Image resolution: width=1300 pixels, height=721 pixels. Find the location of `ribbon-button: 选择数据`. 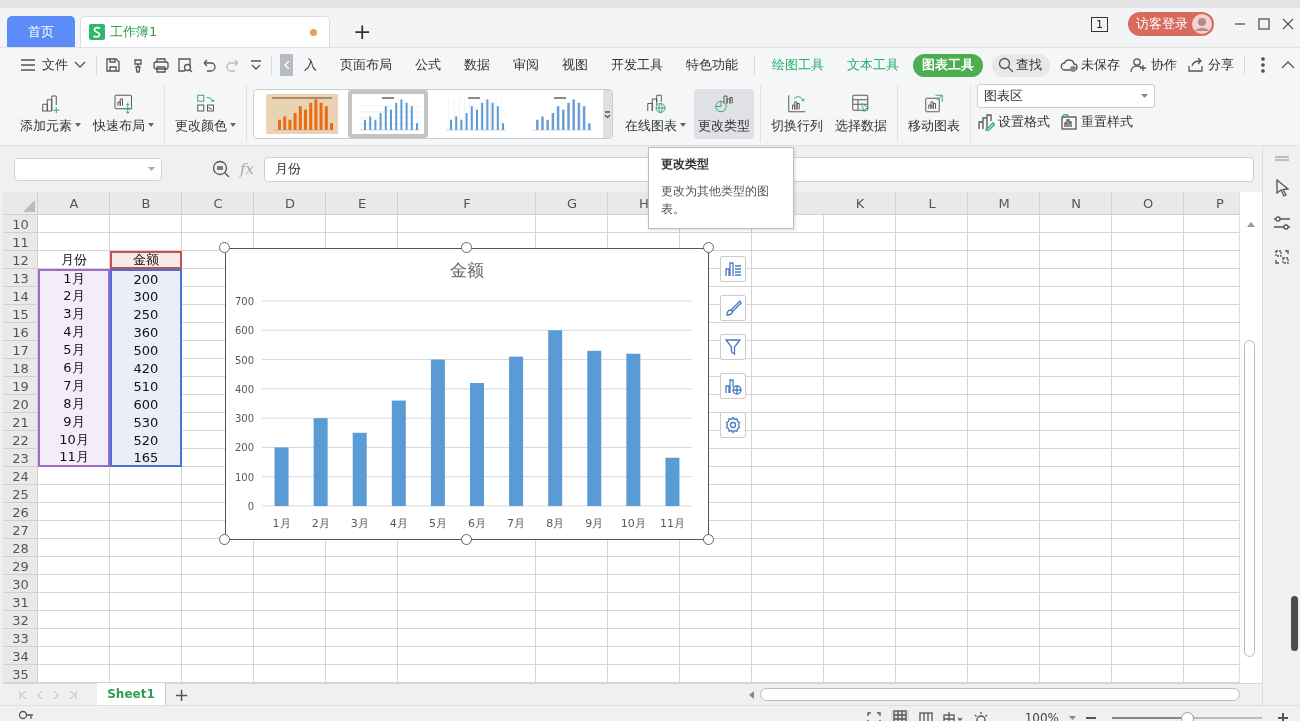

ribbon-button: 选择数据 is located at coordinates (861, 113).